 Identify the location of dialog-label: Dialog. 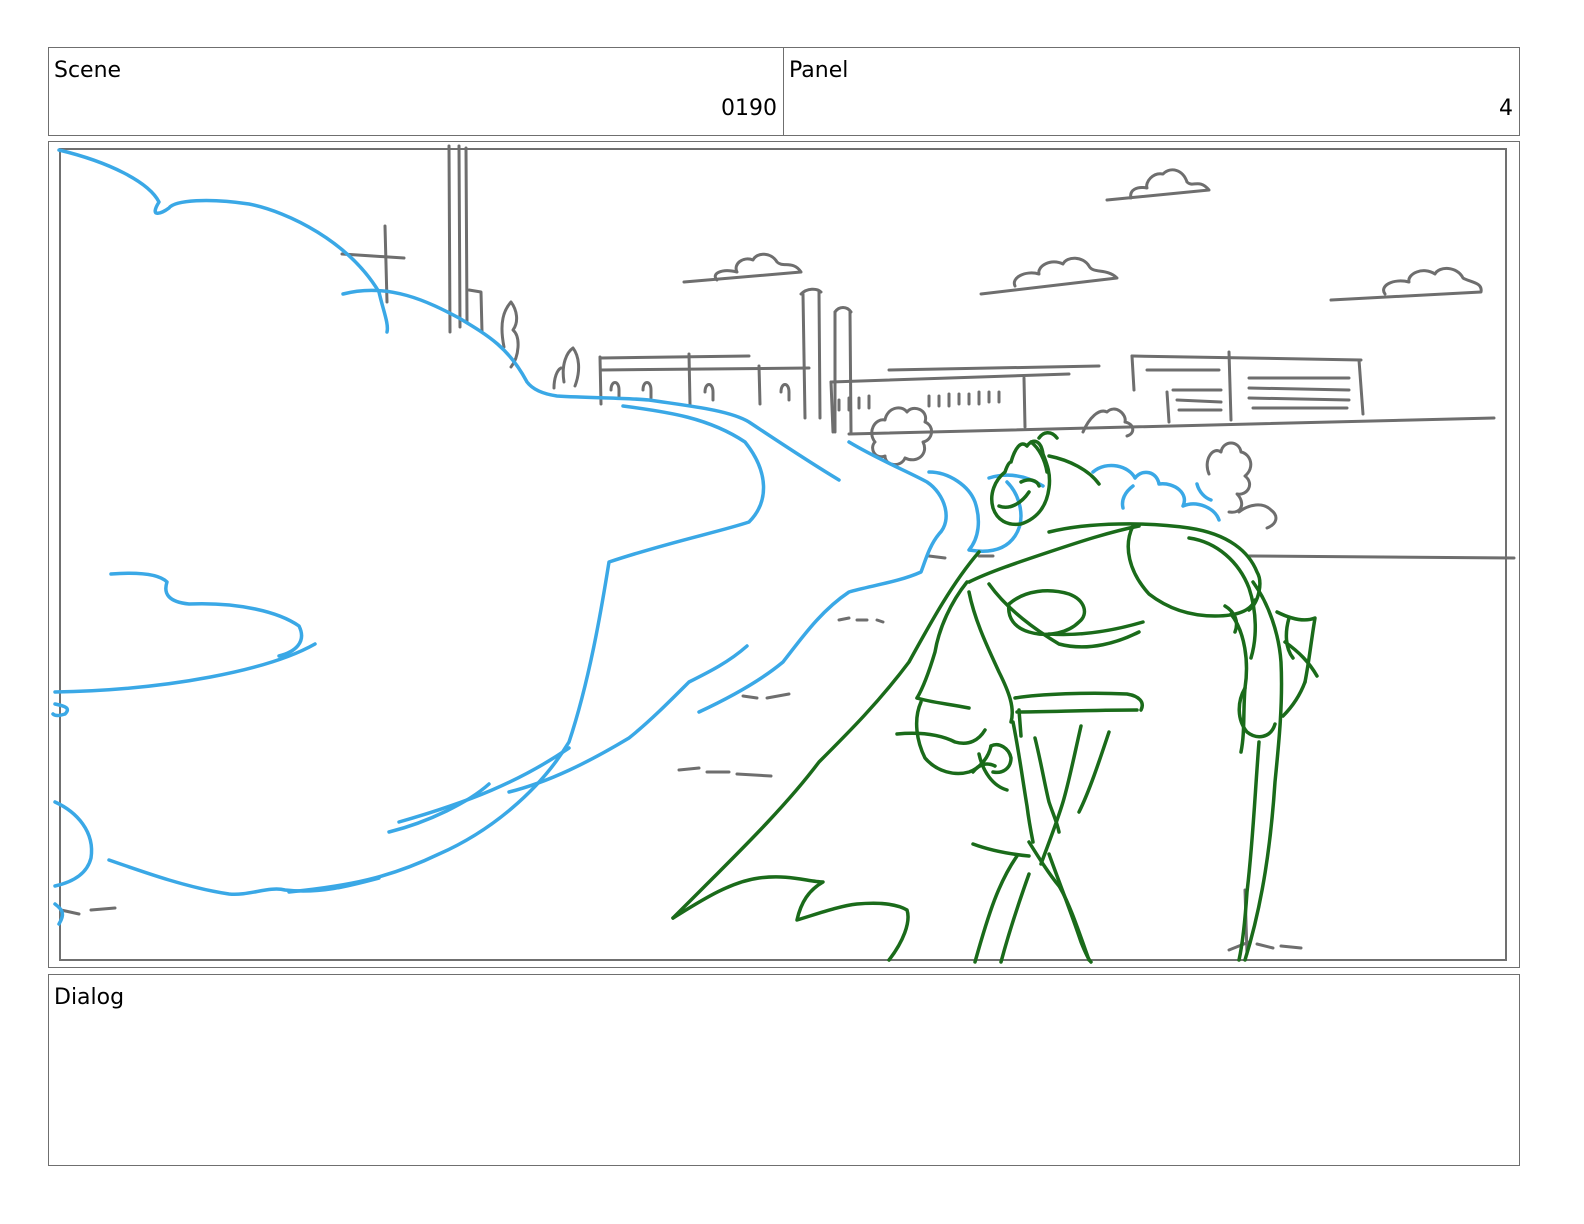
(89, 997).